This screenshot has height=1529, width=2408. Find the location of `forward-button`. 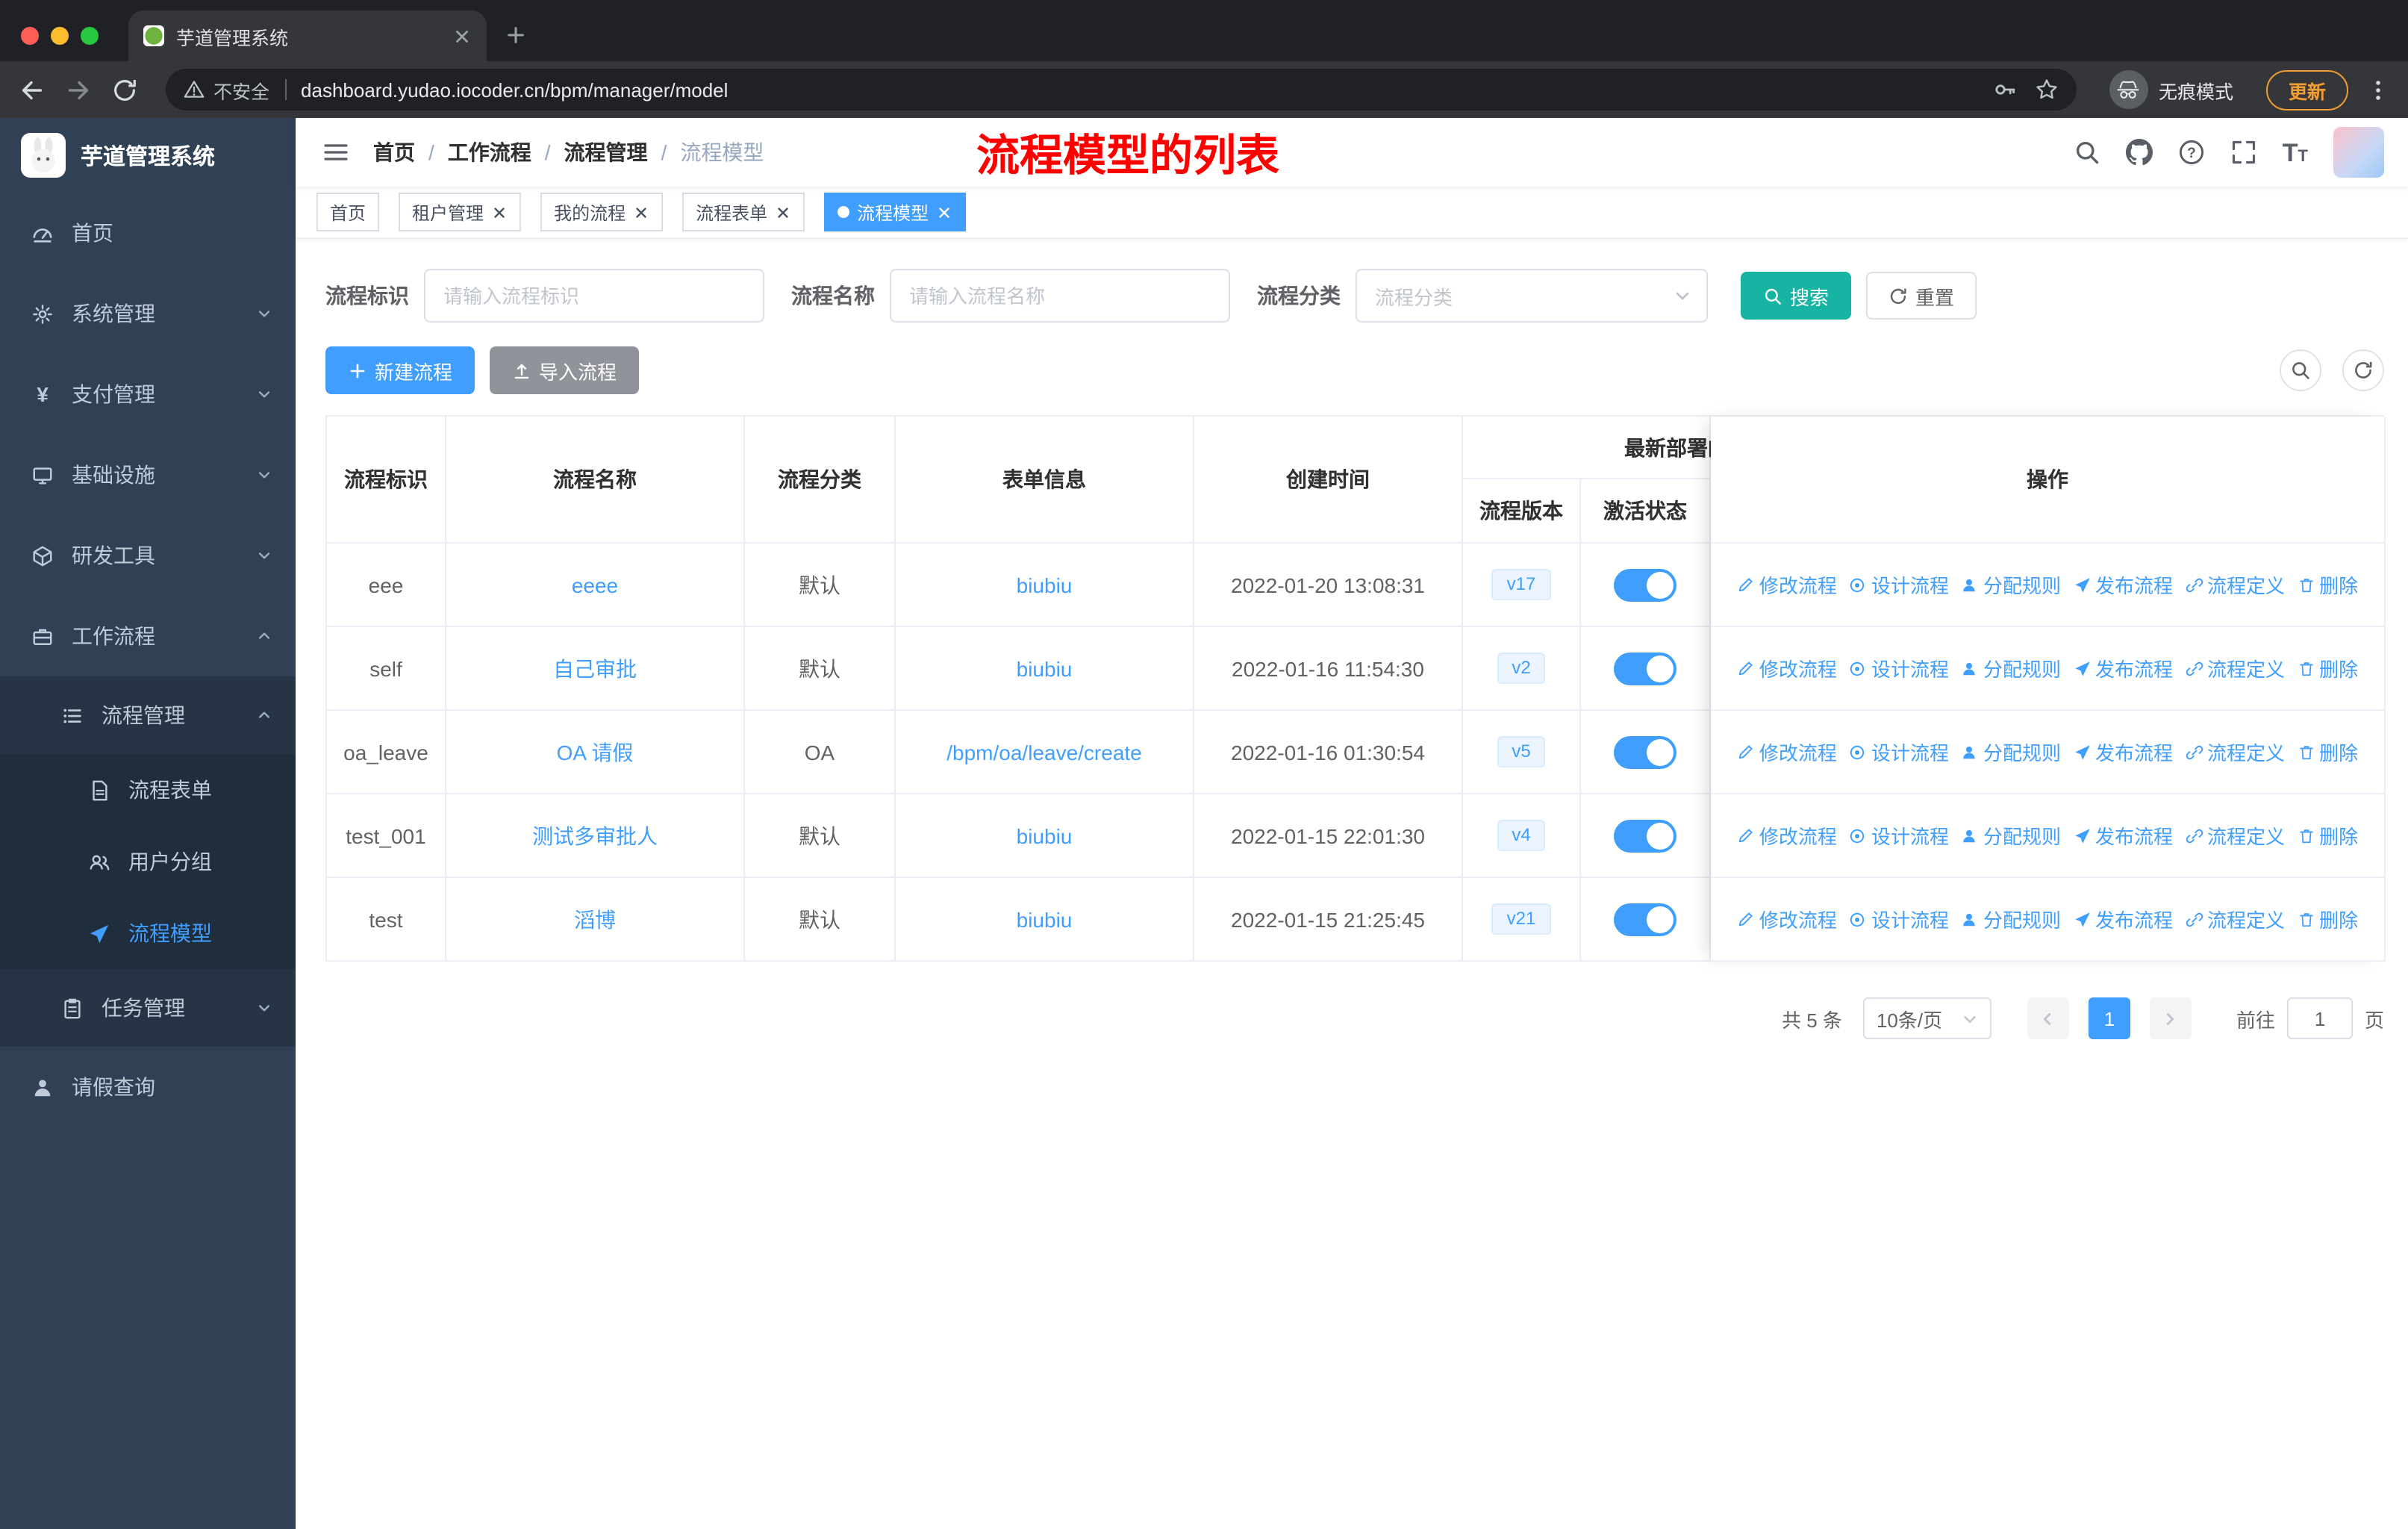

forward-button is located at coordinates (78, 89).